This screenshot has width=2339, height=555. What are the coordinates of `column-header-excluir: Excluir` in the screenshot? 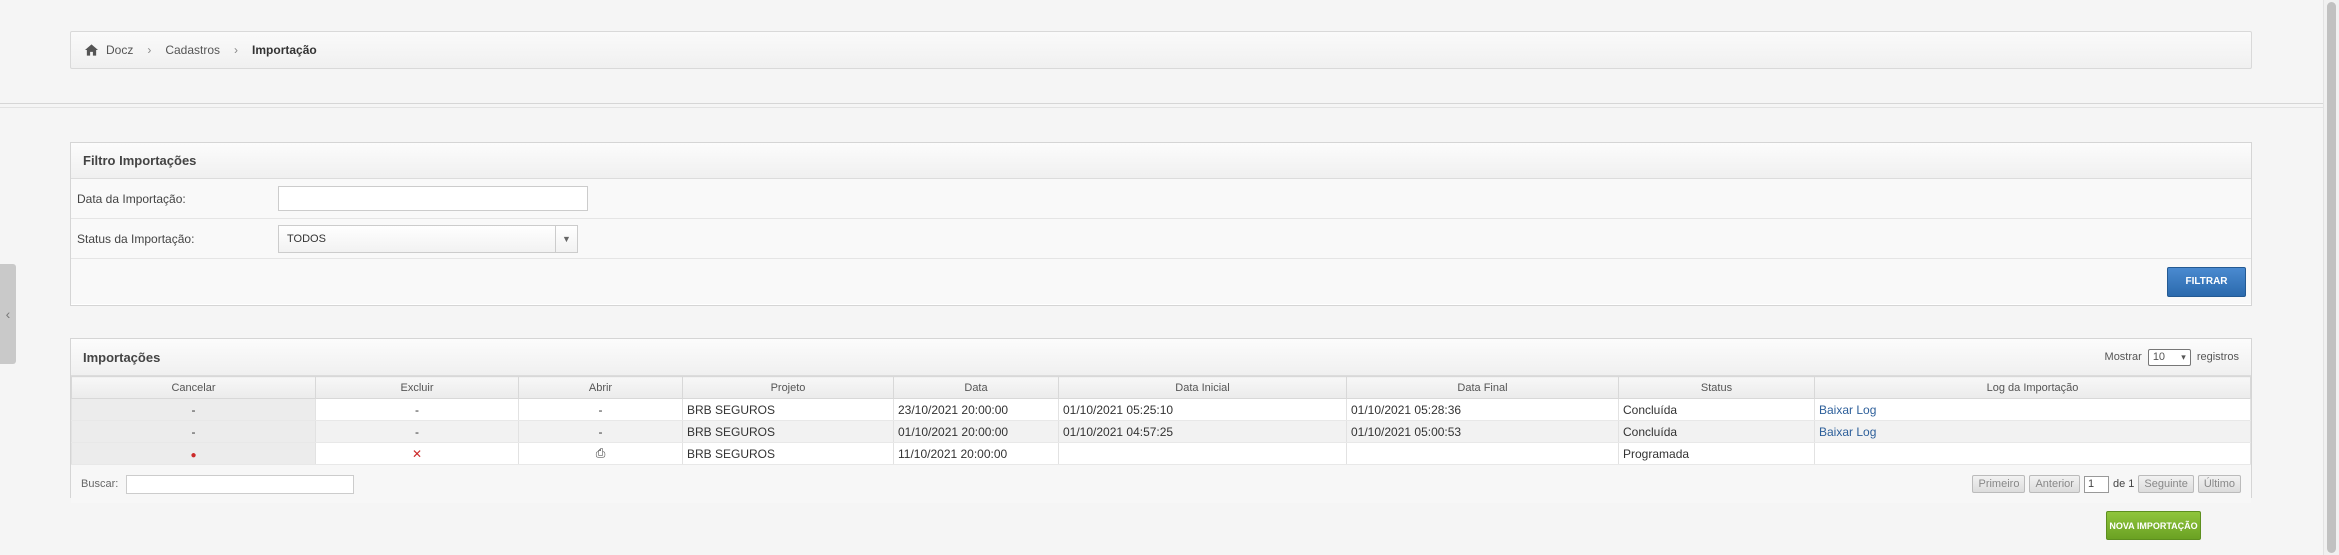 It's located at (417, 387).